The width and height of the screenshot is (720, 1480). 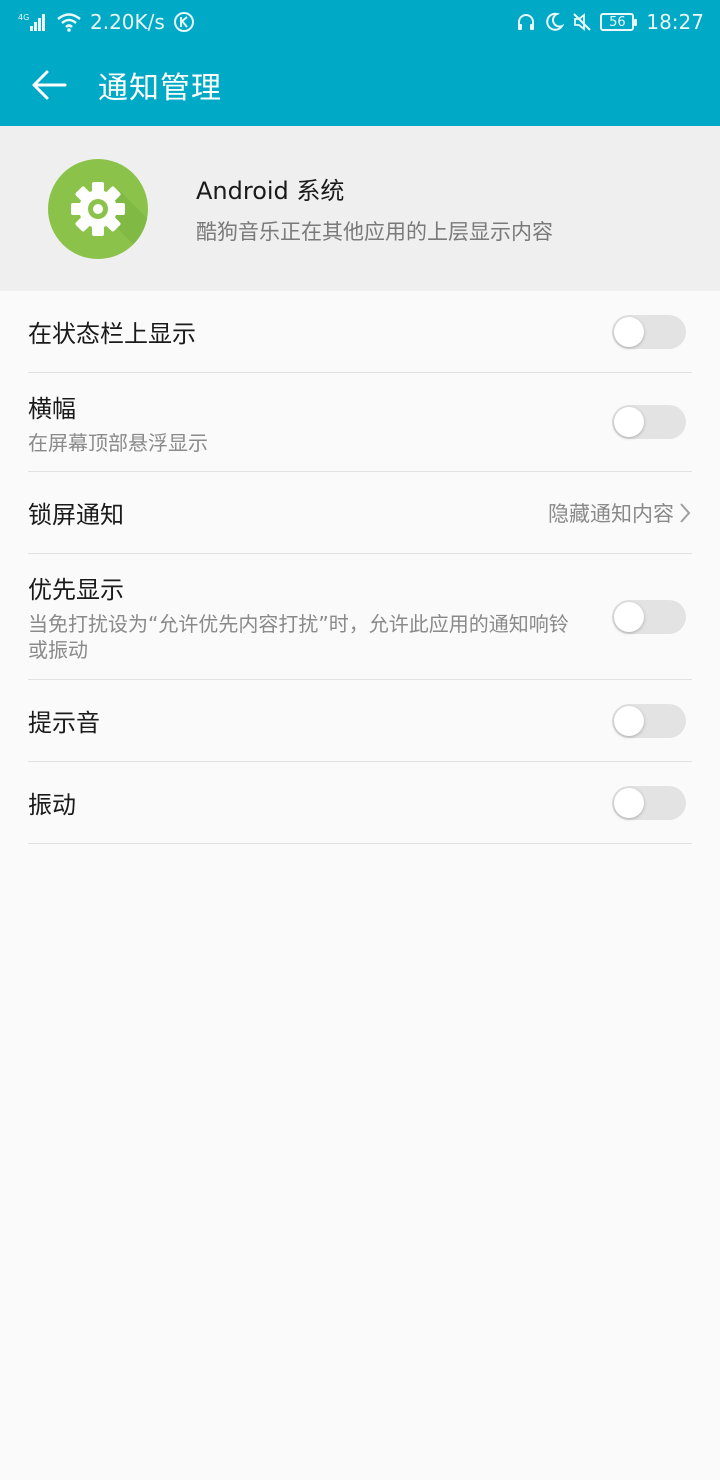 What do you see at coordinates (611, 513) in the screenshot?
I see `lock-screen-value-text: 隐藏通知内容` at bounding box center [611, 513].